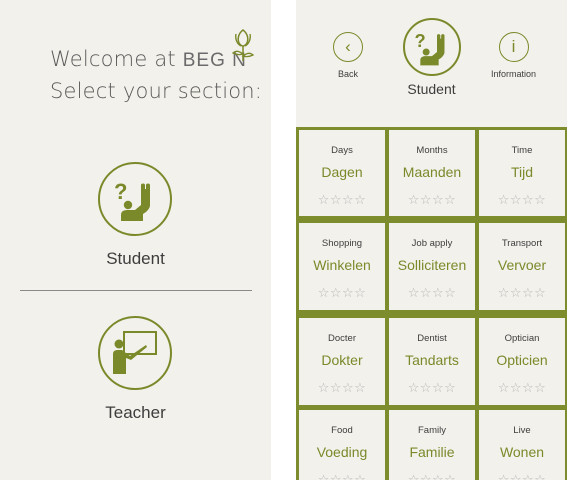 This screenshot has width=567, height=480. I want to click on category-english-label: Docter, so click(342, 338).